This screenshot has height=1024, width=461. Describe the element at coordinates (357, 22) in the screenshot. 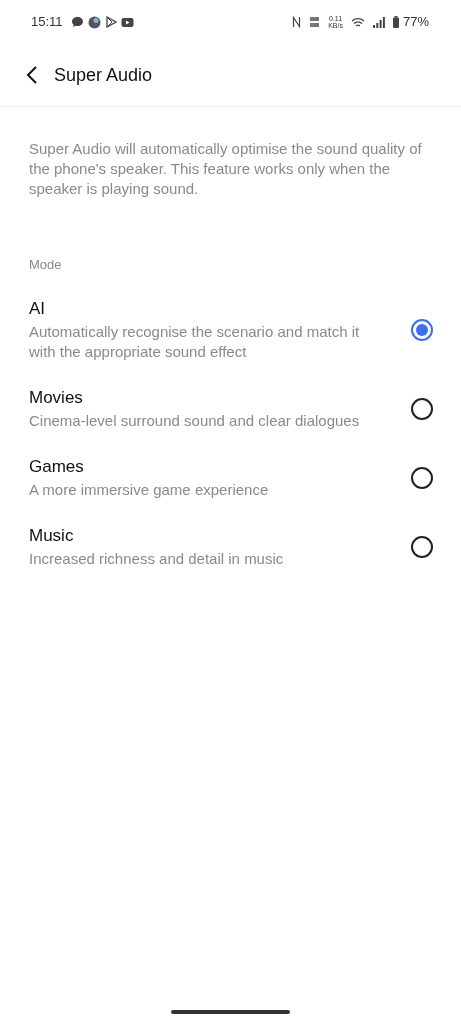

I see `wifi-icon` at that location.